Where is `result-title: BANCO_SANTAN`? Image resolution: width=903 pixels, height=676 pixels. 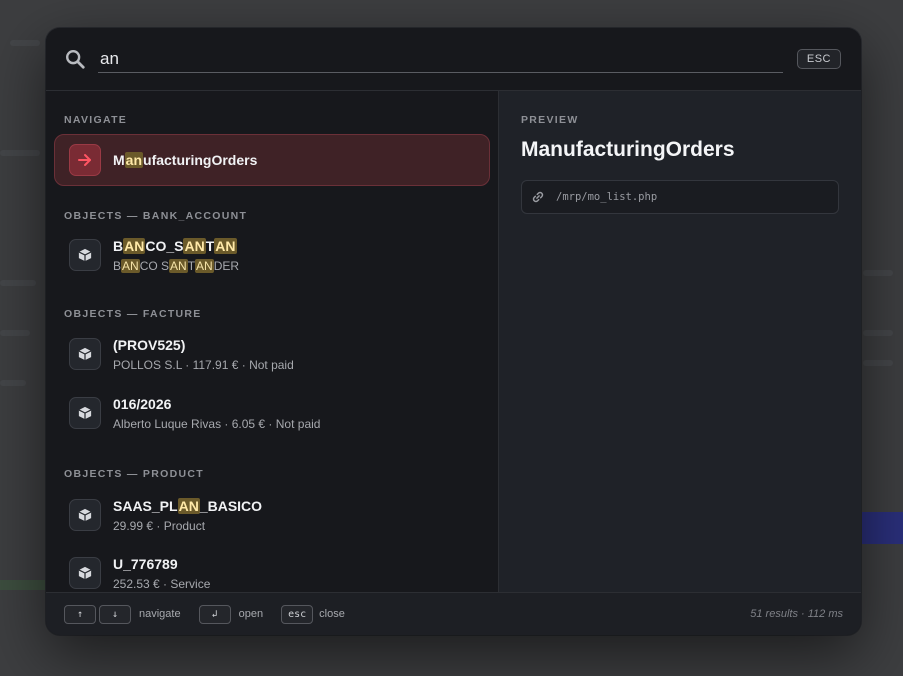 result-title: BANCO_SANTAN is located at coordinates (175, 245).